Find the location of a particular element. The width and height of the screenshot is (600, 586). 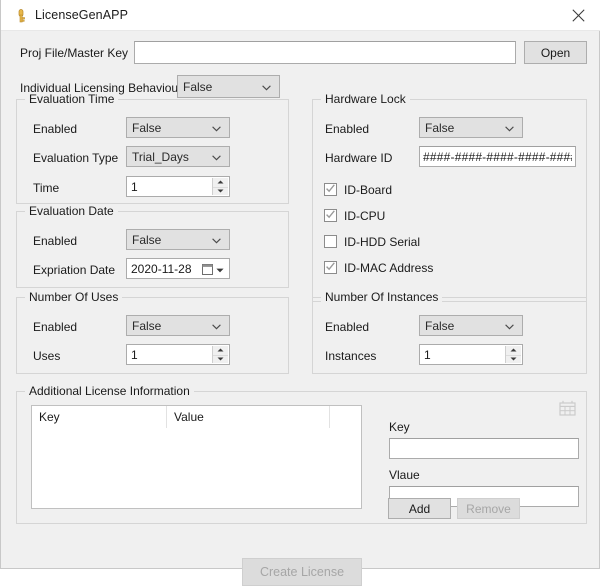

checkbox-box is located at coordinates (330, 241).